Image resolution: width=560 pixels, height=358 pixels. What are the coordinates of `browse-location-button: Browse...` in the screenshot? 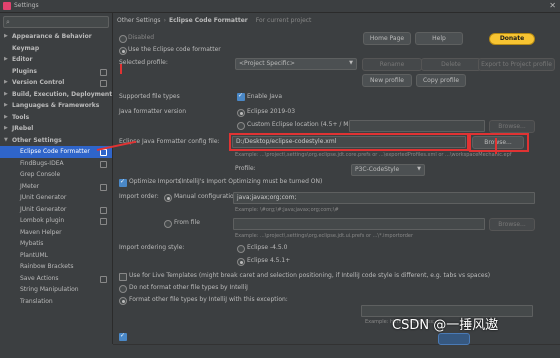 It's located at (512, 126).